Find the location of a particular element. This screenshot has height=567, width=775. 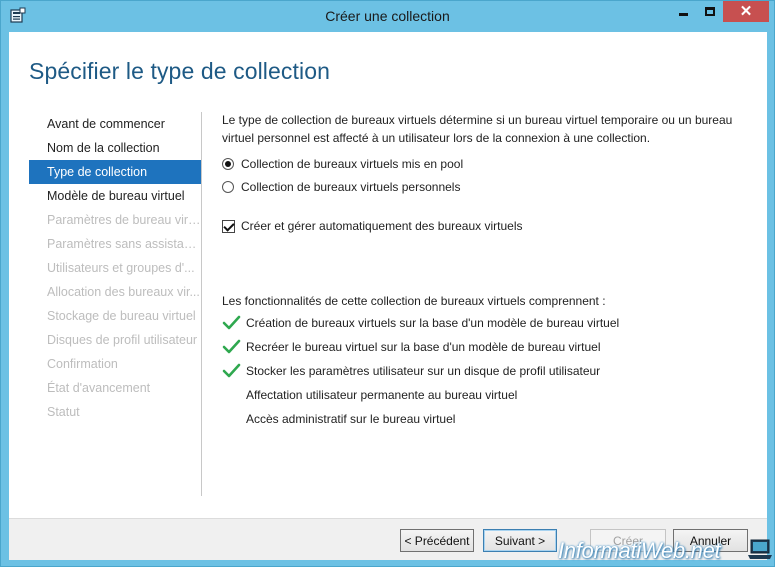

maximize-button is located at coordinates (710, 11).